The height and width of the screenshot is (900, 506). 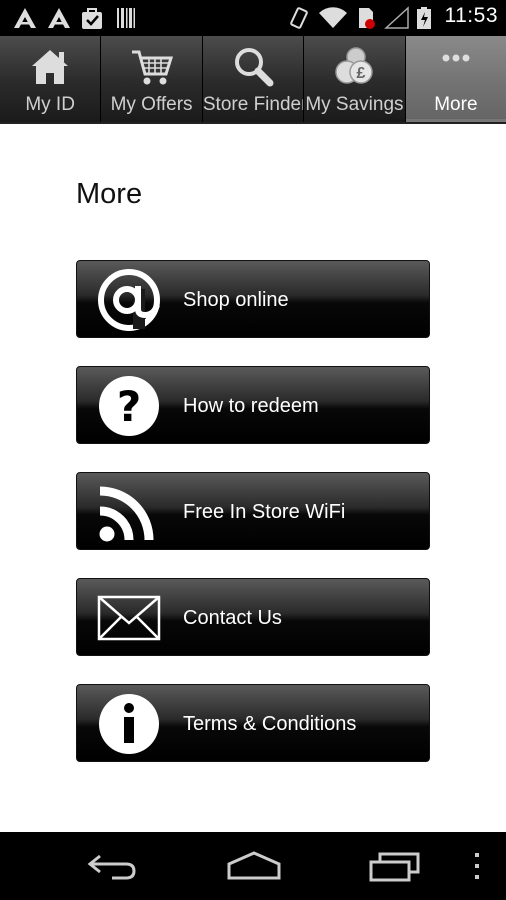 I want to click on page-title: More, so click(x=109, y=194).